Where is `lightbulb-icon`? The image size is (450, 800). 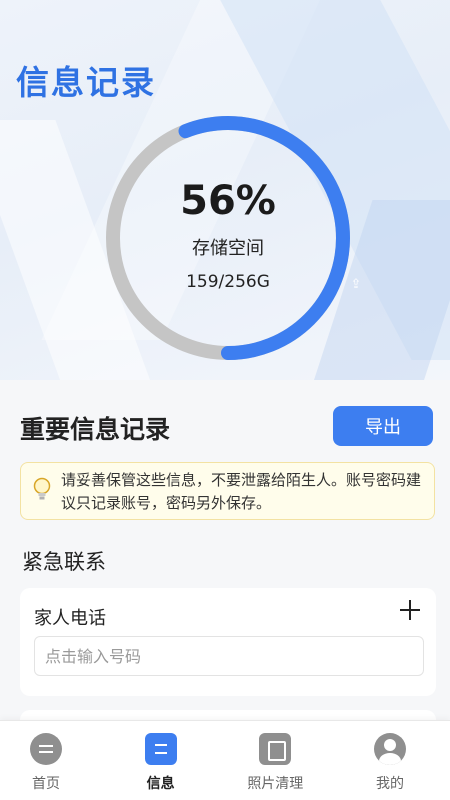 lightbulb-icon is located at coordinates (42, 488).